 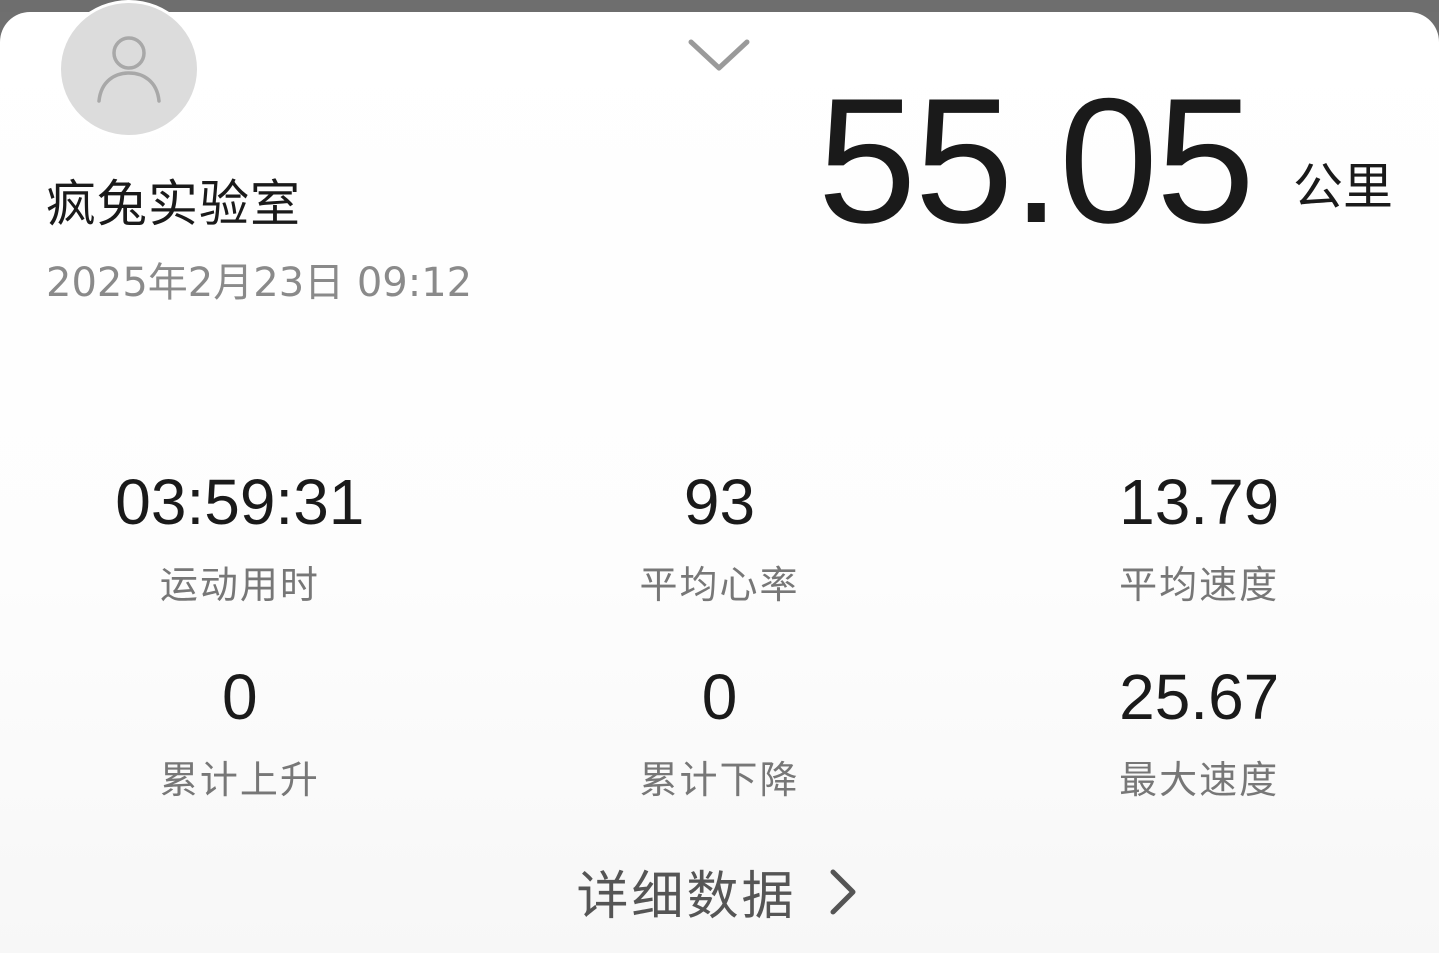 I want to click on distance-unit: 公里, so click(x=1343, y=187).